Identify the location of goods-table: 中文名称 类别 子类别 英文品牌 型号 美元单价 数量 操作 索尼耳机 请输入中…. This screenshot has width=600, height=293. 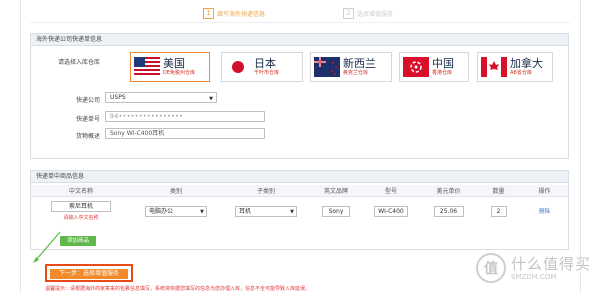
(299, 205).